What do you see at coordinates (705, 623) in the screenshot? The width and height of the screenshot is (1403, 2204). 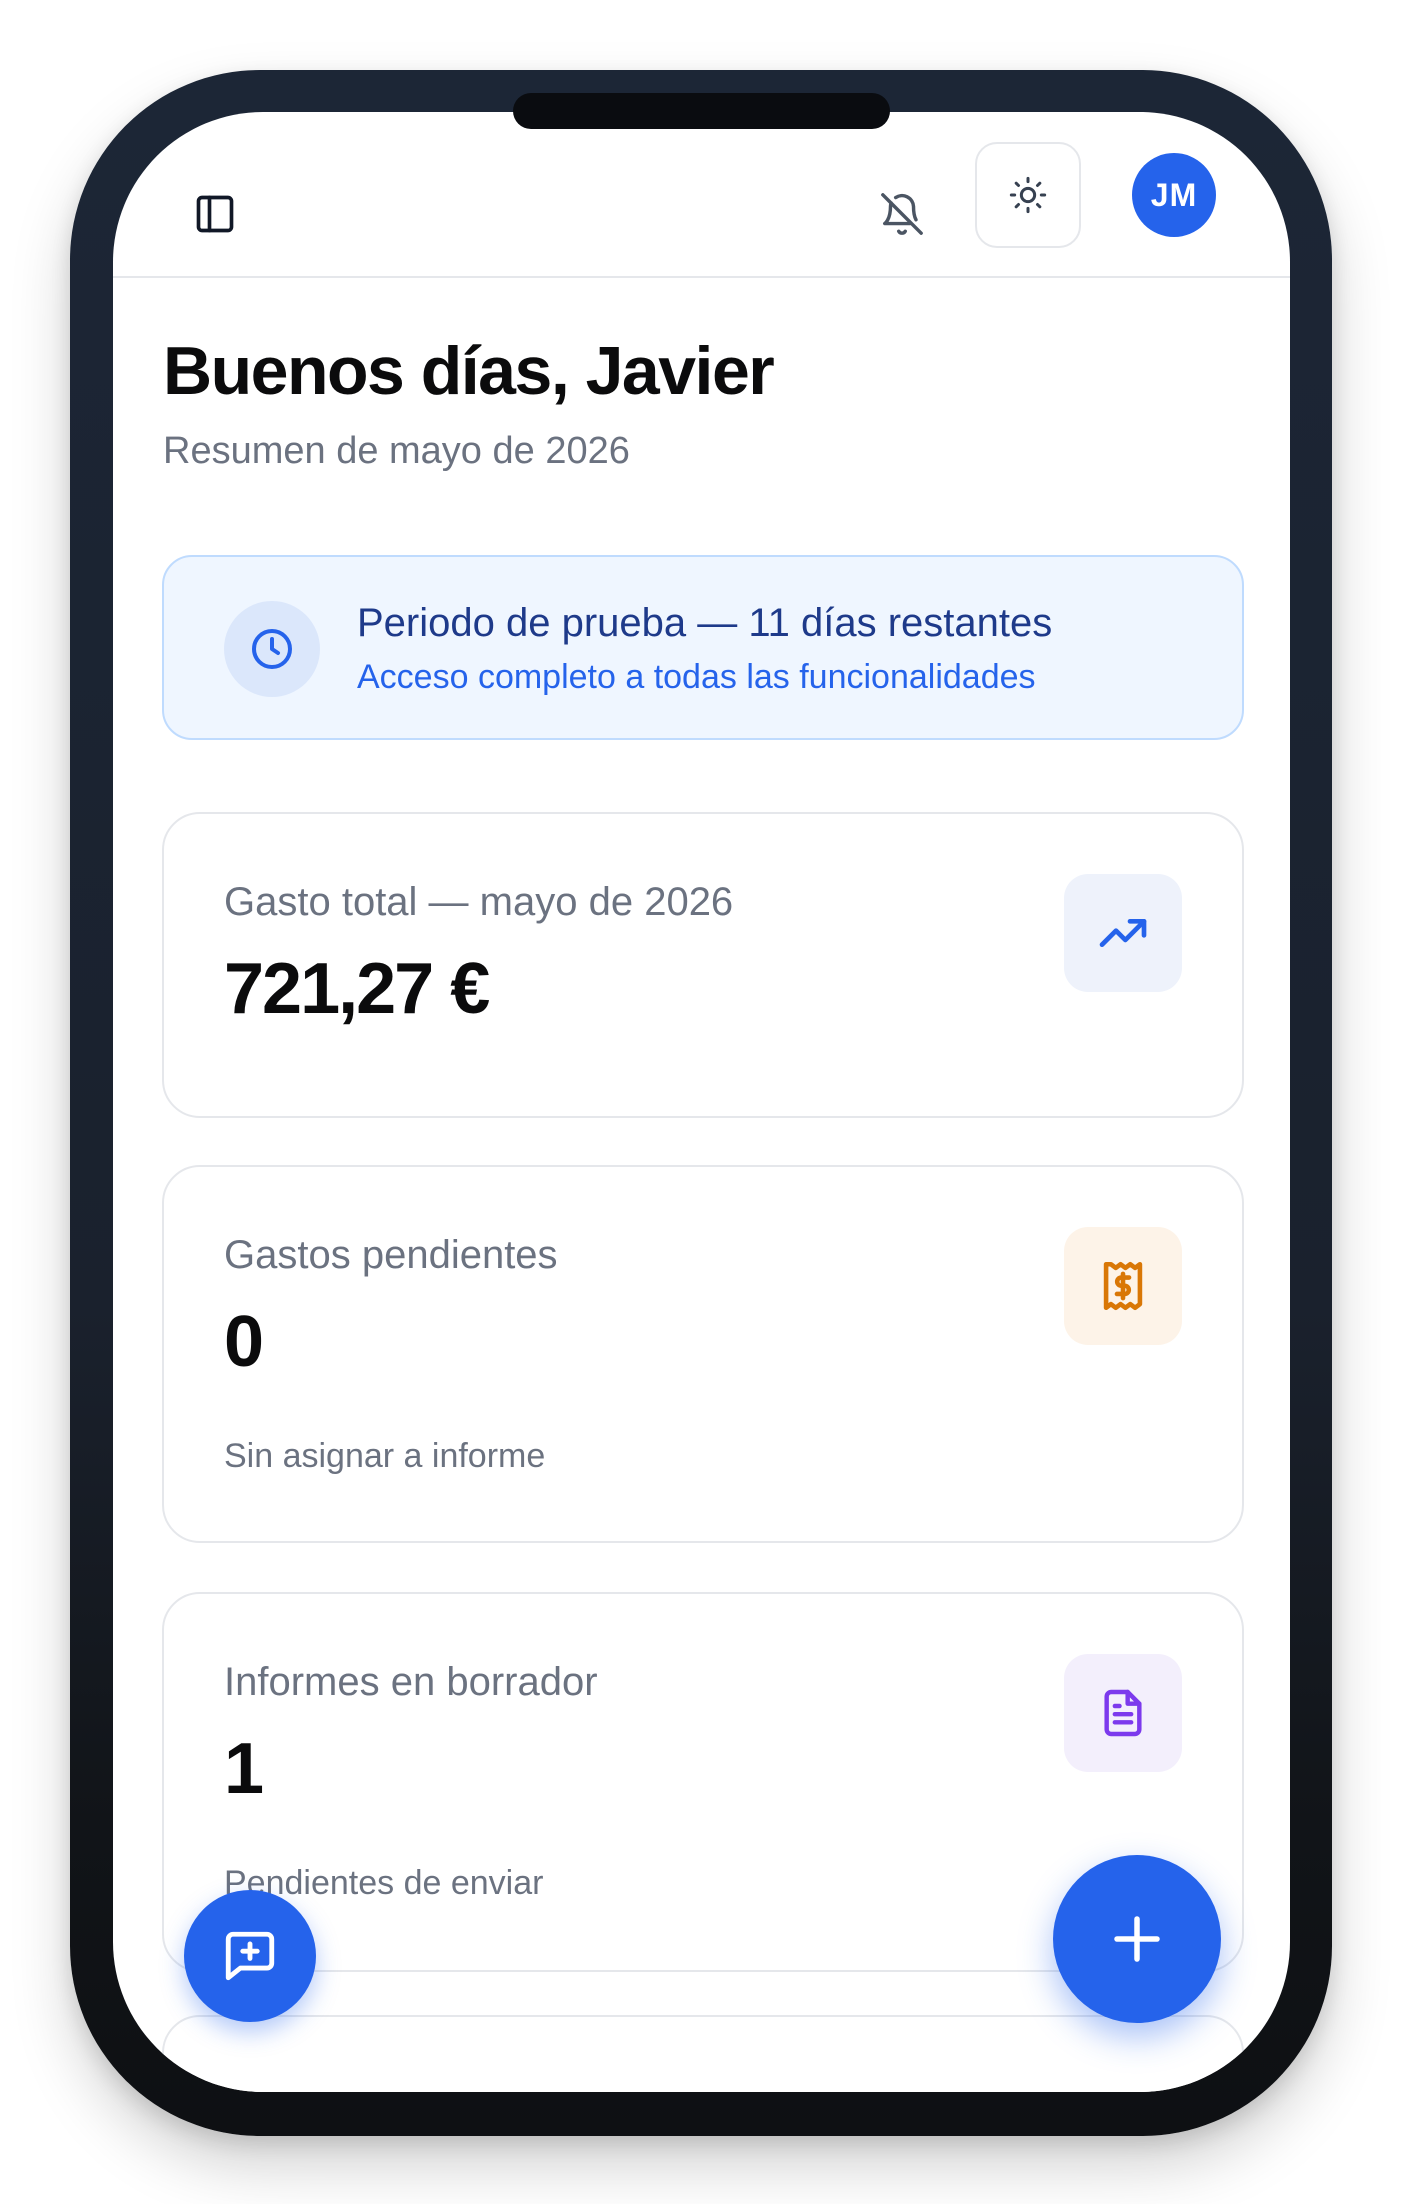 I see `trial-title: Periodo de prueba — 11 días restantes` at bounding box center [705, 623].